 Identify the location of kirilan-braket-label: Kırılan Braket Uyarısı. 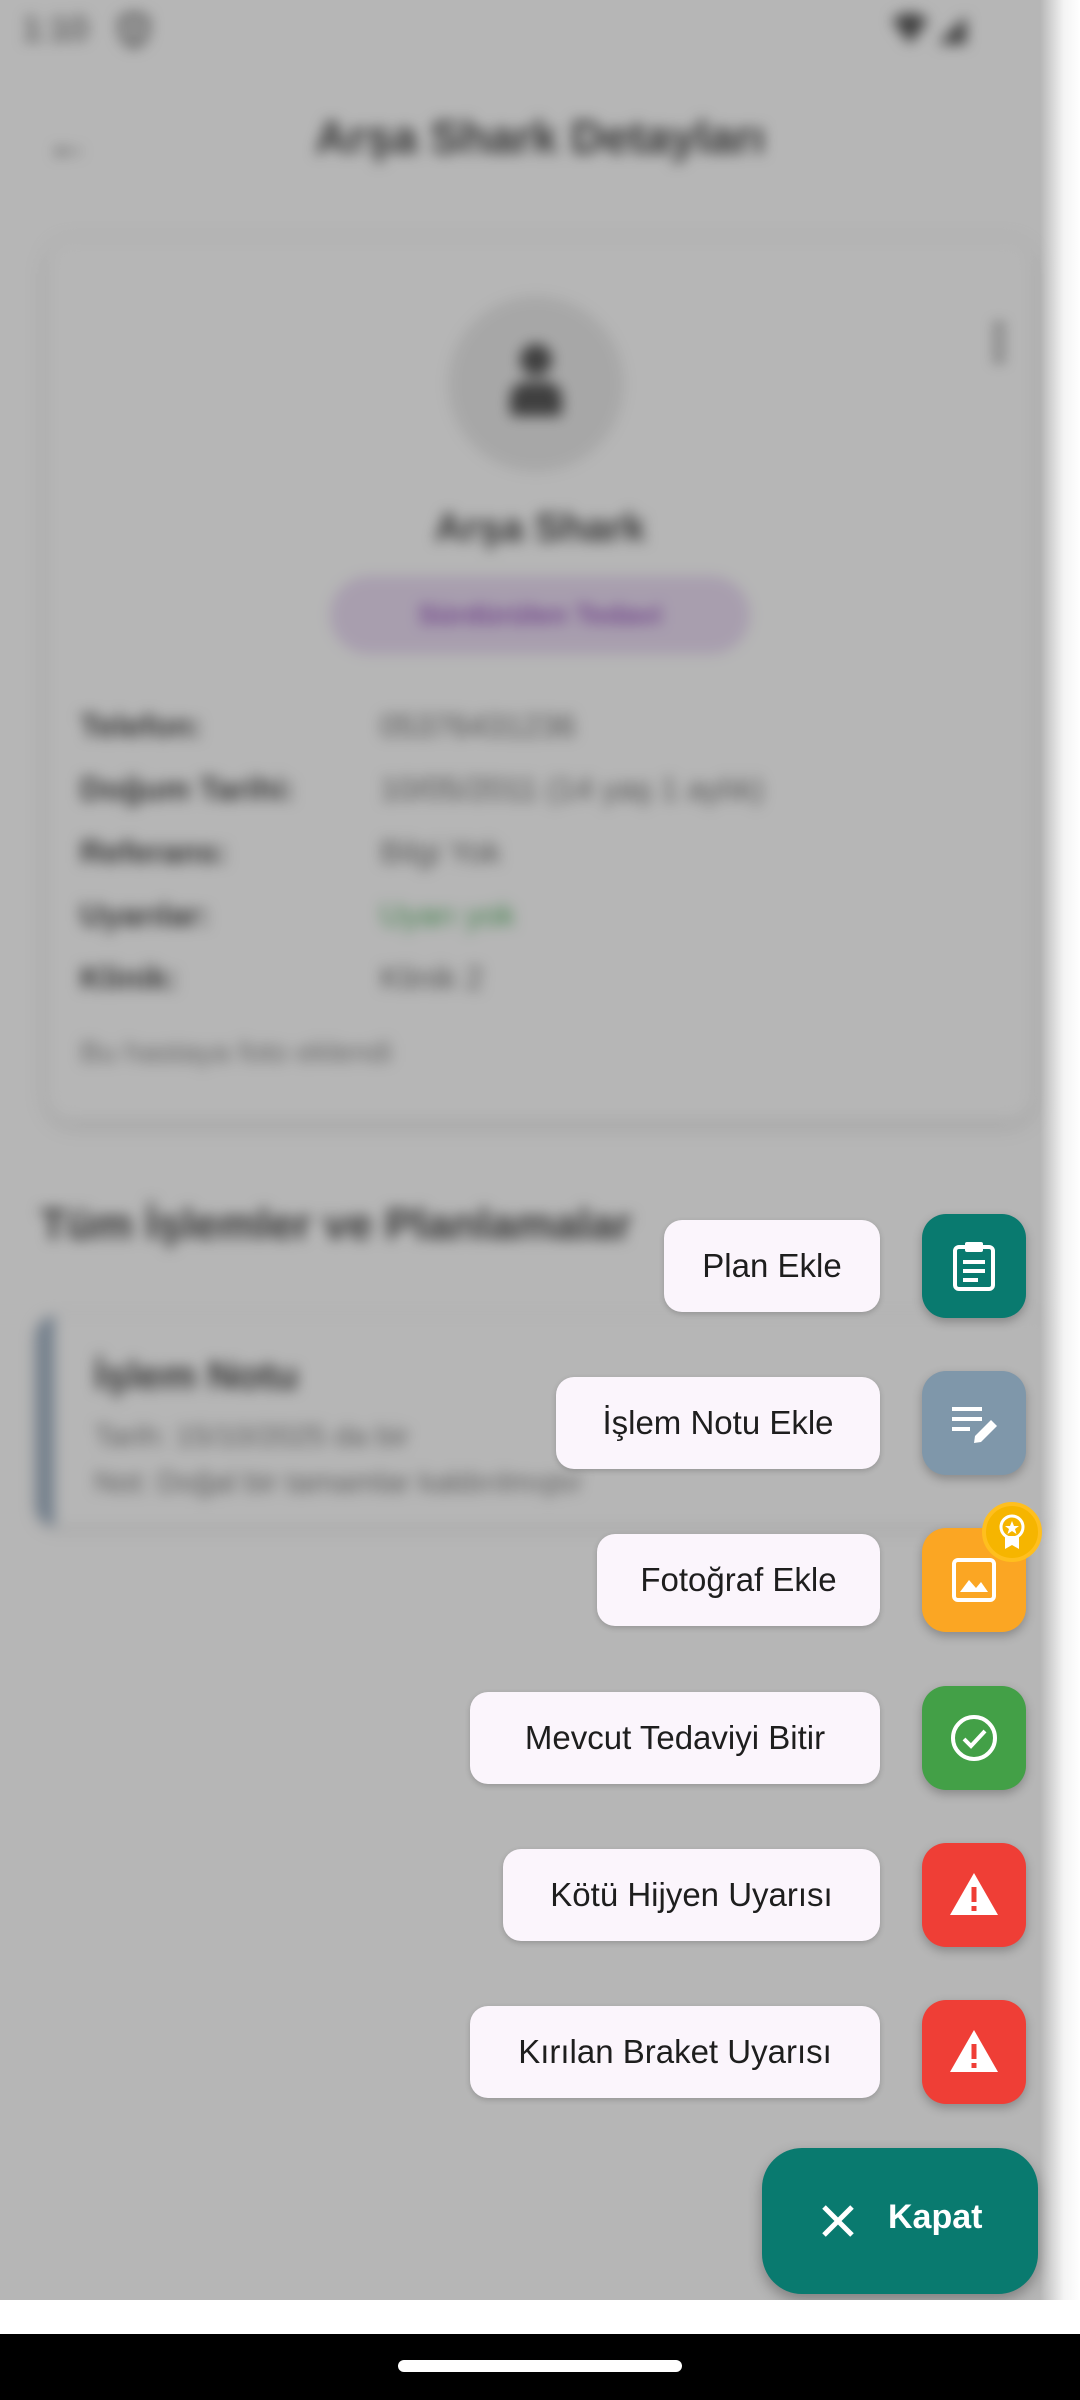
(675, 2052).